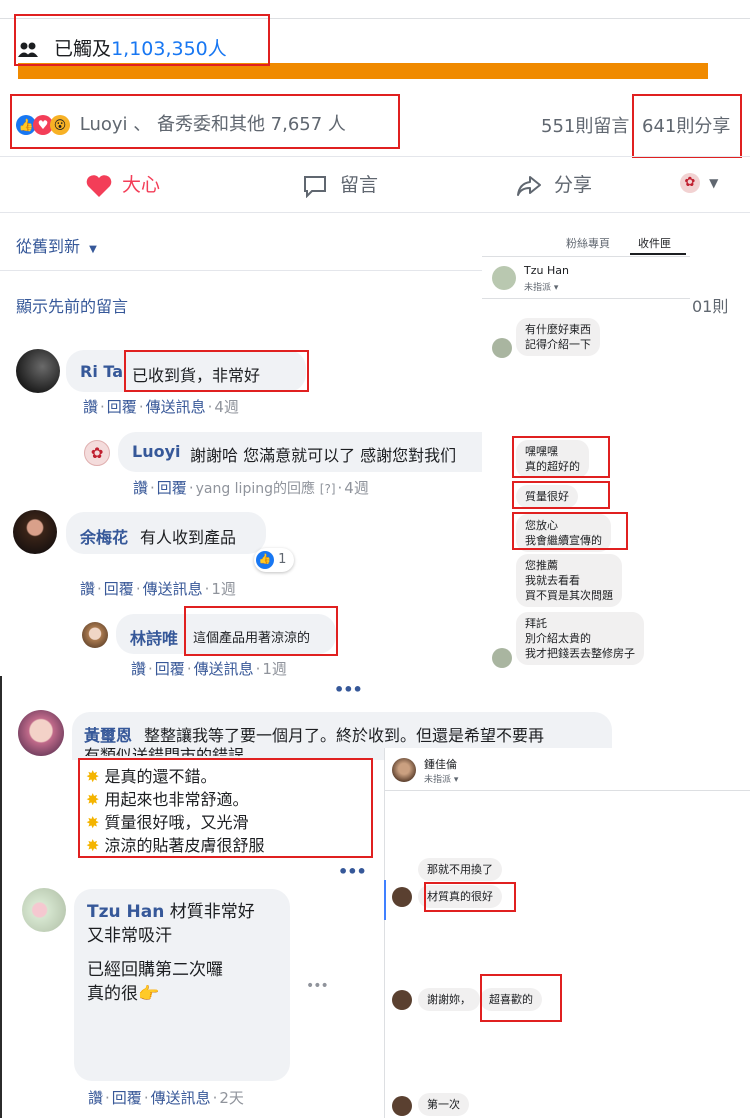 The image size is (750, 1118). What do you see at coordinates (558, 337) in the screenshot?
I see `message-bubble: 有什麼好東西 記得介紹一下` at bounding box center [558, 337].